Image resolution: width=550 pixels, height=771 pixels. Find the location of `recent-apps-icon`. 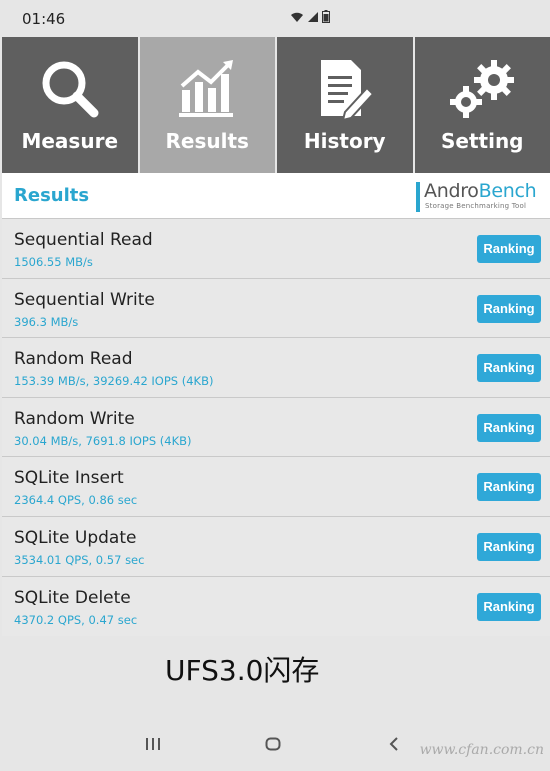

recent-apps-icon is located at coordinates (153, 746).